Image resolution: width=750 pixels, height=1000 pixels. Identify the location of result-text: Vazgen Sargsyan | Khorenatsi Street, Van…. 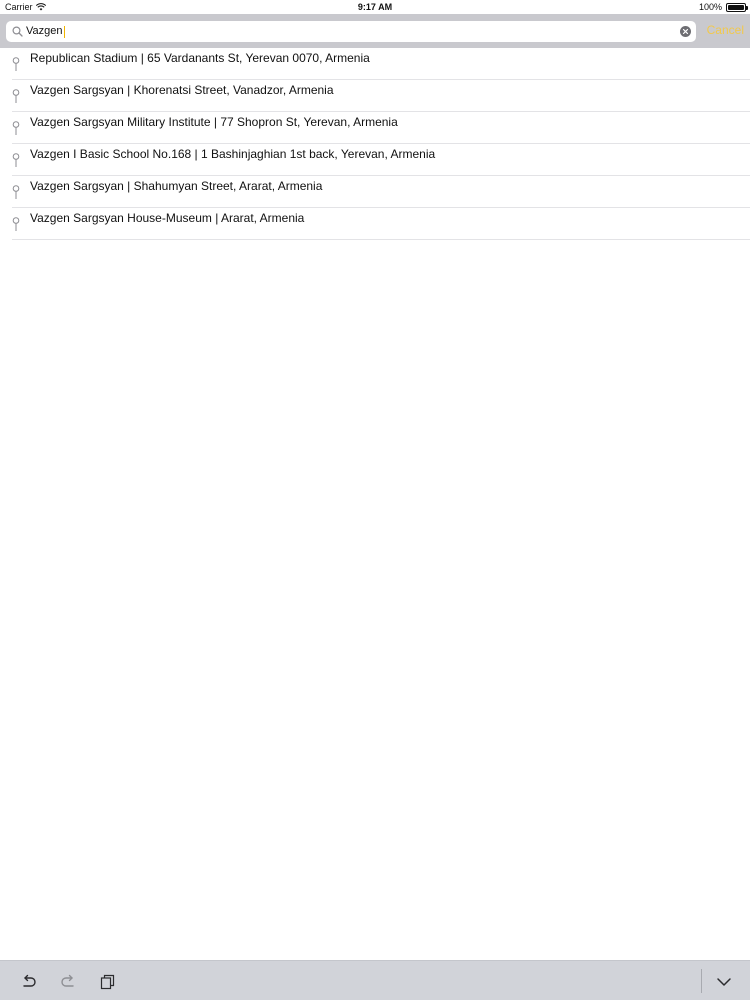
(182, 90).